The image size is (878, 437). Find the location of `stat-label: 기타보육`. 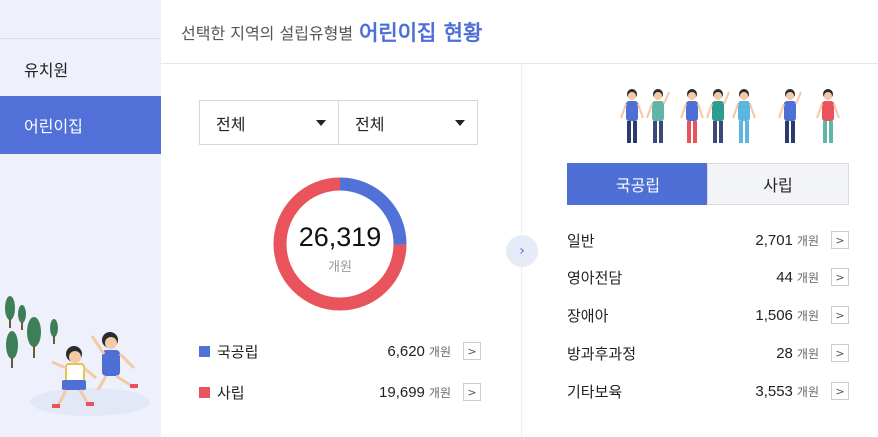

stat-label: 기타보육 is located at coordinates (595, 391).